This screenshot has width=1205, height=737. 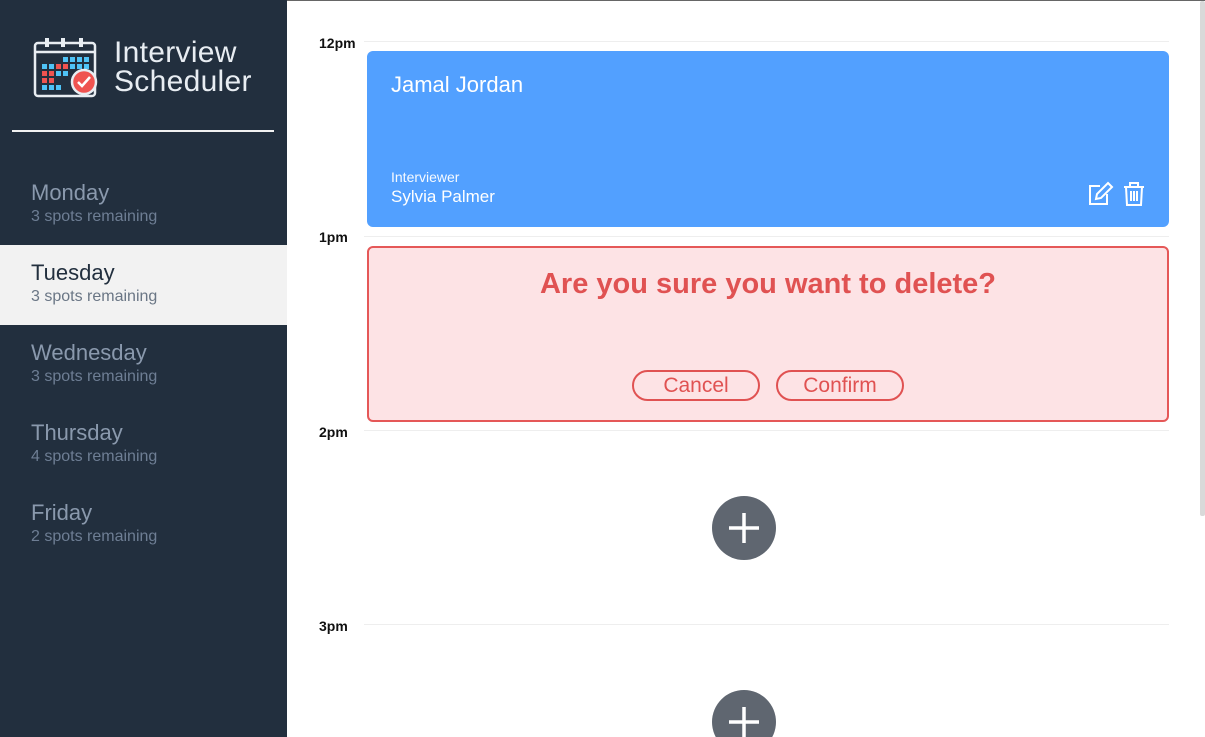 What do you see at coordinates (62, 512) in the screenshot?
I see `day-name: Friday` at bounding box center [62, 512].